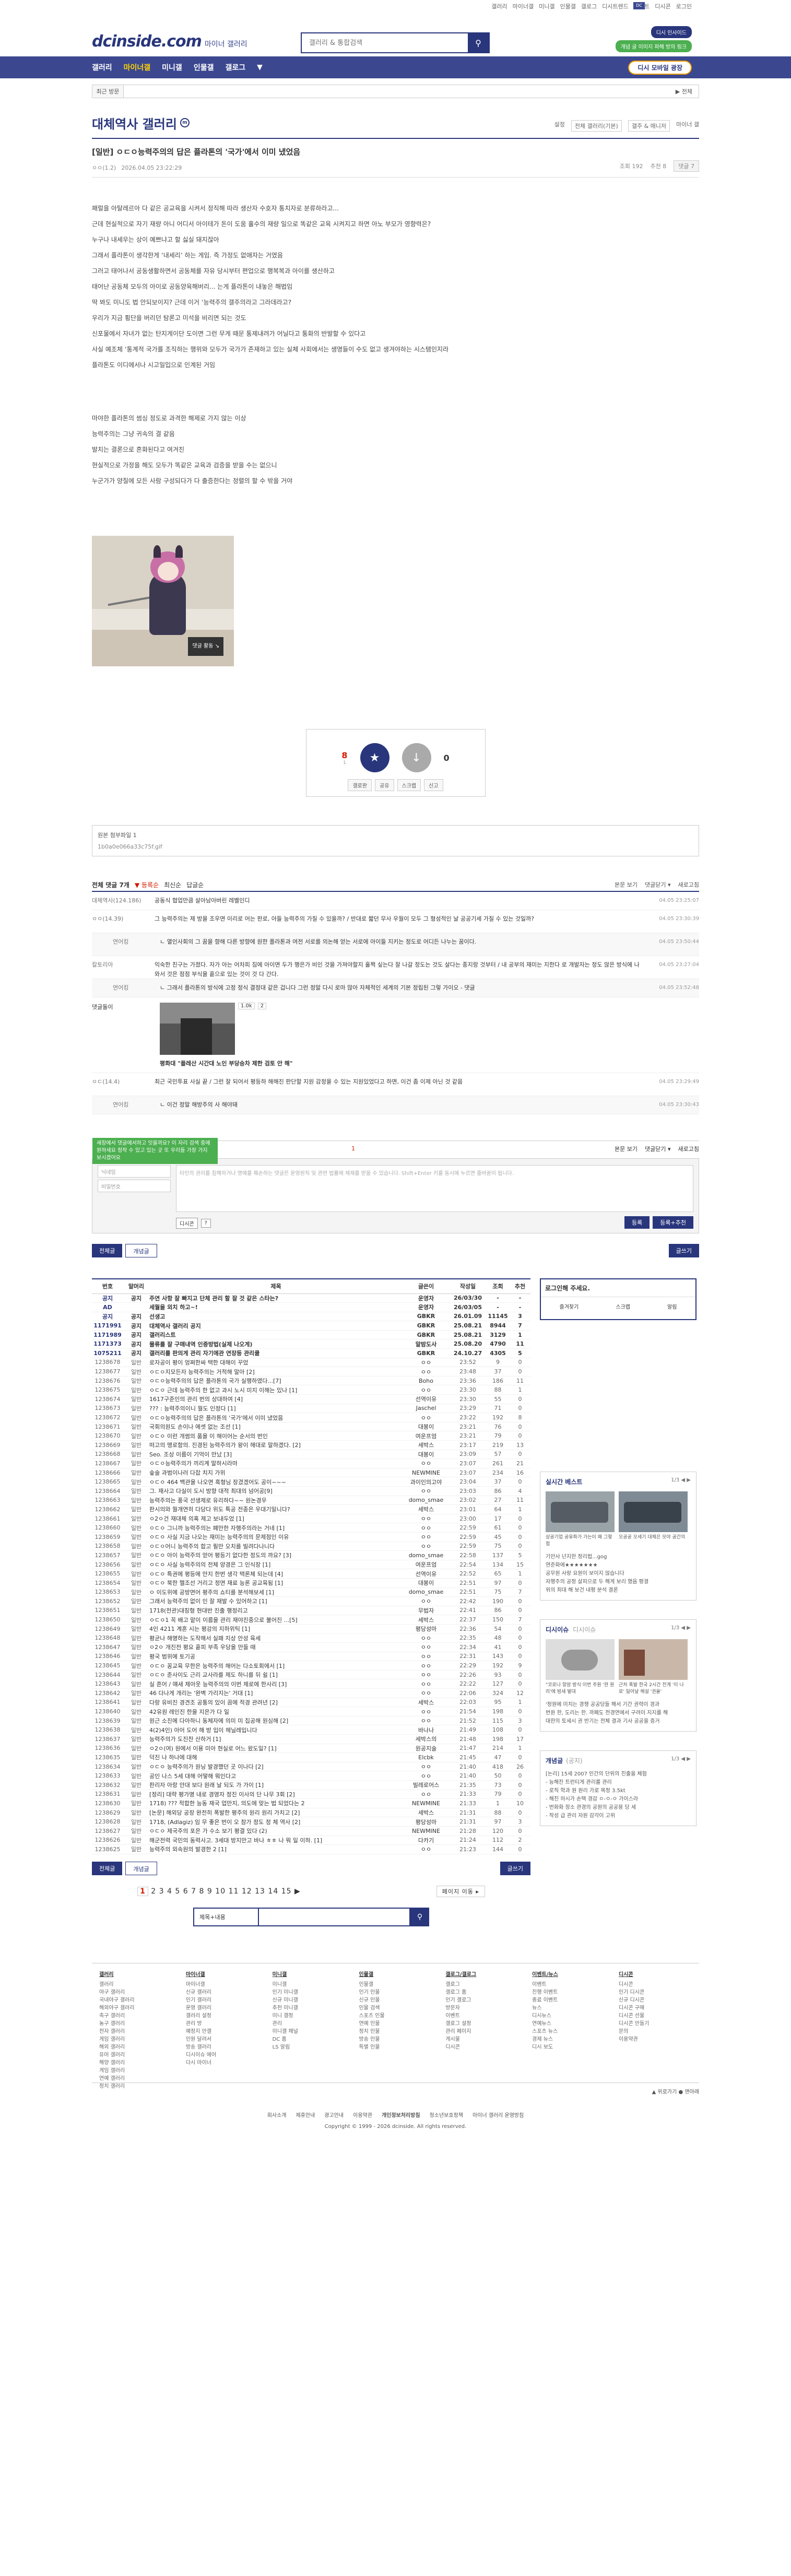 The height and width of the screenshot is (2576, 791). I want to click on widget-title: 디시이슈, so click(557, 1629).